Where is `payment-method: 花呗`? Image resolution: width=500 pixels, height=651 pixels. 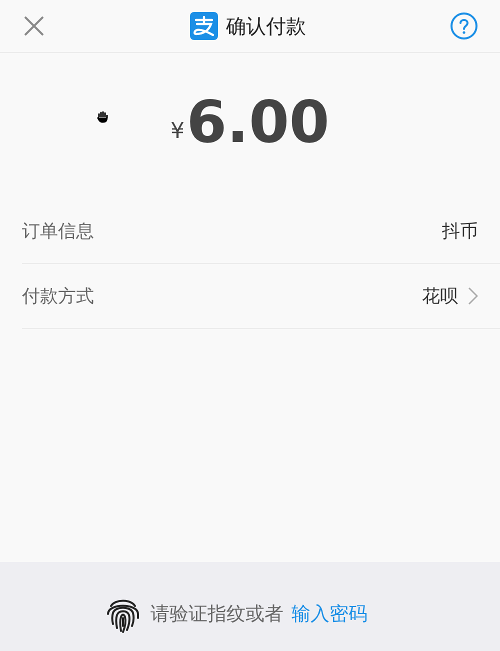 payment-method: 花呗 is located at coordinates (440, 296).